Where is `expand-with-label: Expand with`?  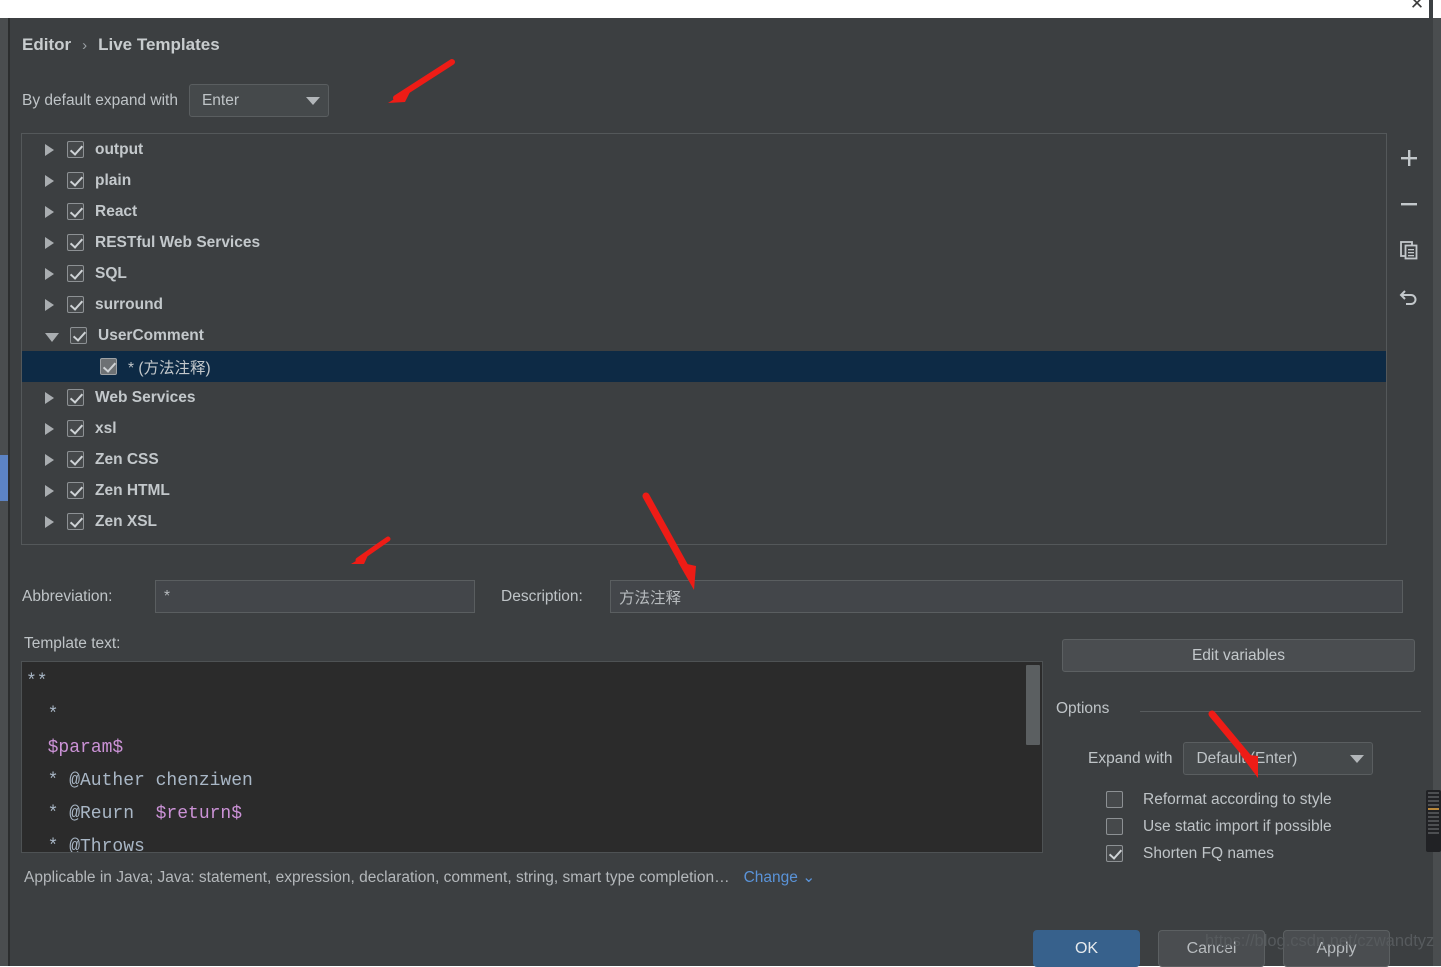 expand-with-label: Expand with is located at coordinates (1130, 758).